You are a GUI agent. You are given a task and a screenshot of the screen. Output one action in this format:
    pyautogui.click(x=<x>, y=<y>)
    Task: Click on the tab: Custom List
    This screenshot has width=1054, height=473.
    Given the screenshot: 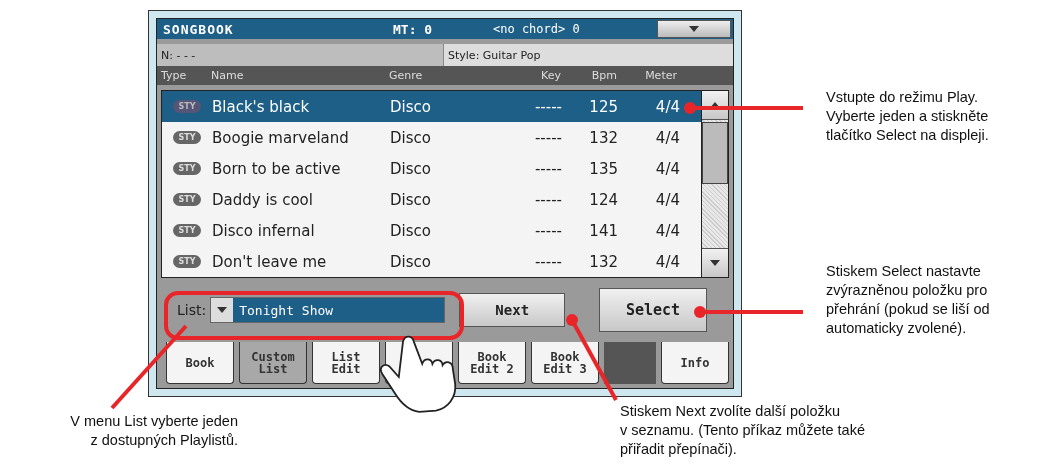 What is the action you would take?
    pyautogui.click(x=273, y=363)
    